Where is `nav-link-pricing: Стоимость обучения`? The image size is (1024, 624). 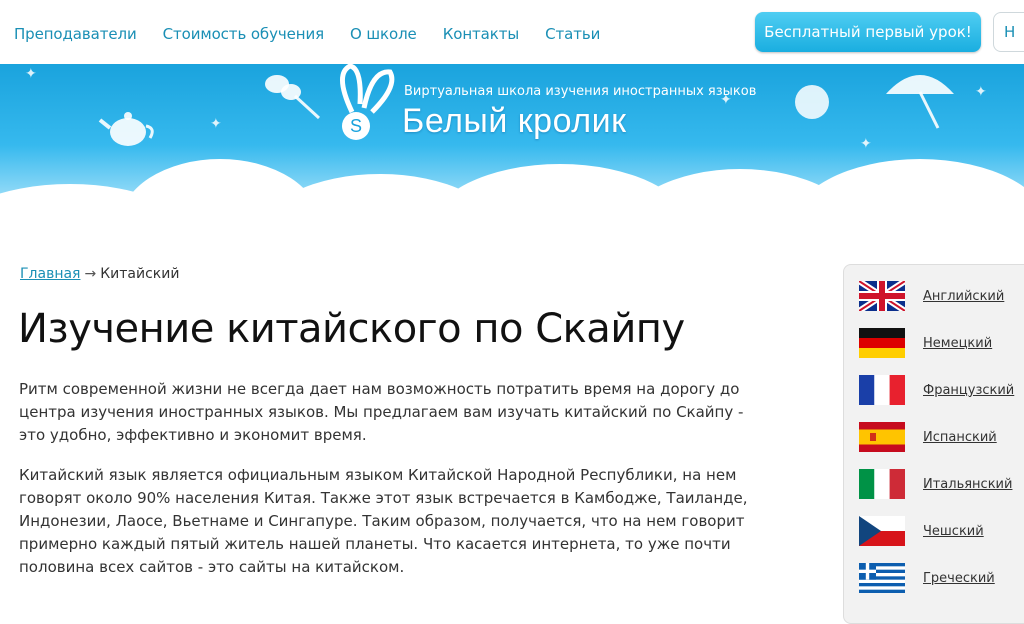
nav-link-pricing: Стоимость обучения is located at coordinates (244, 34).